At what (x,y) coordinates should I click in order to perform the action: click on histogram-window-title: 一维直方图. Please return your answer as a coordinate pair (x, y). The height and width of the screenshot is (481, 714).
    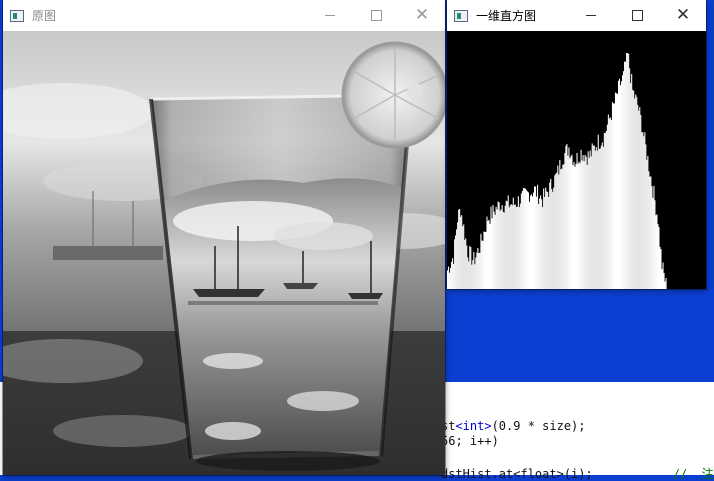
    Looking at the image, I should click on (506, 16).